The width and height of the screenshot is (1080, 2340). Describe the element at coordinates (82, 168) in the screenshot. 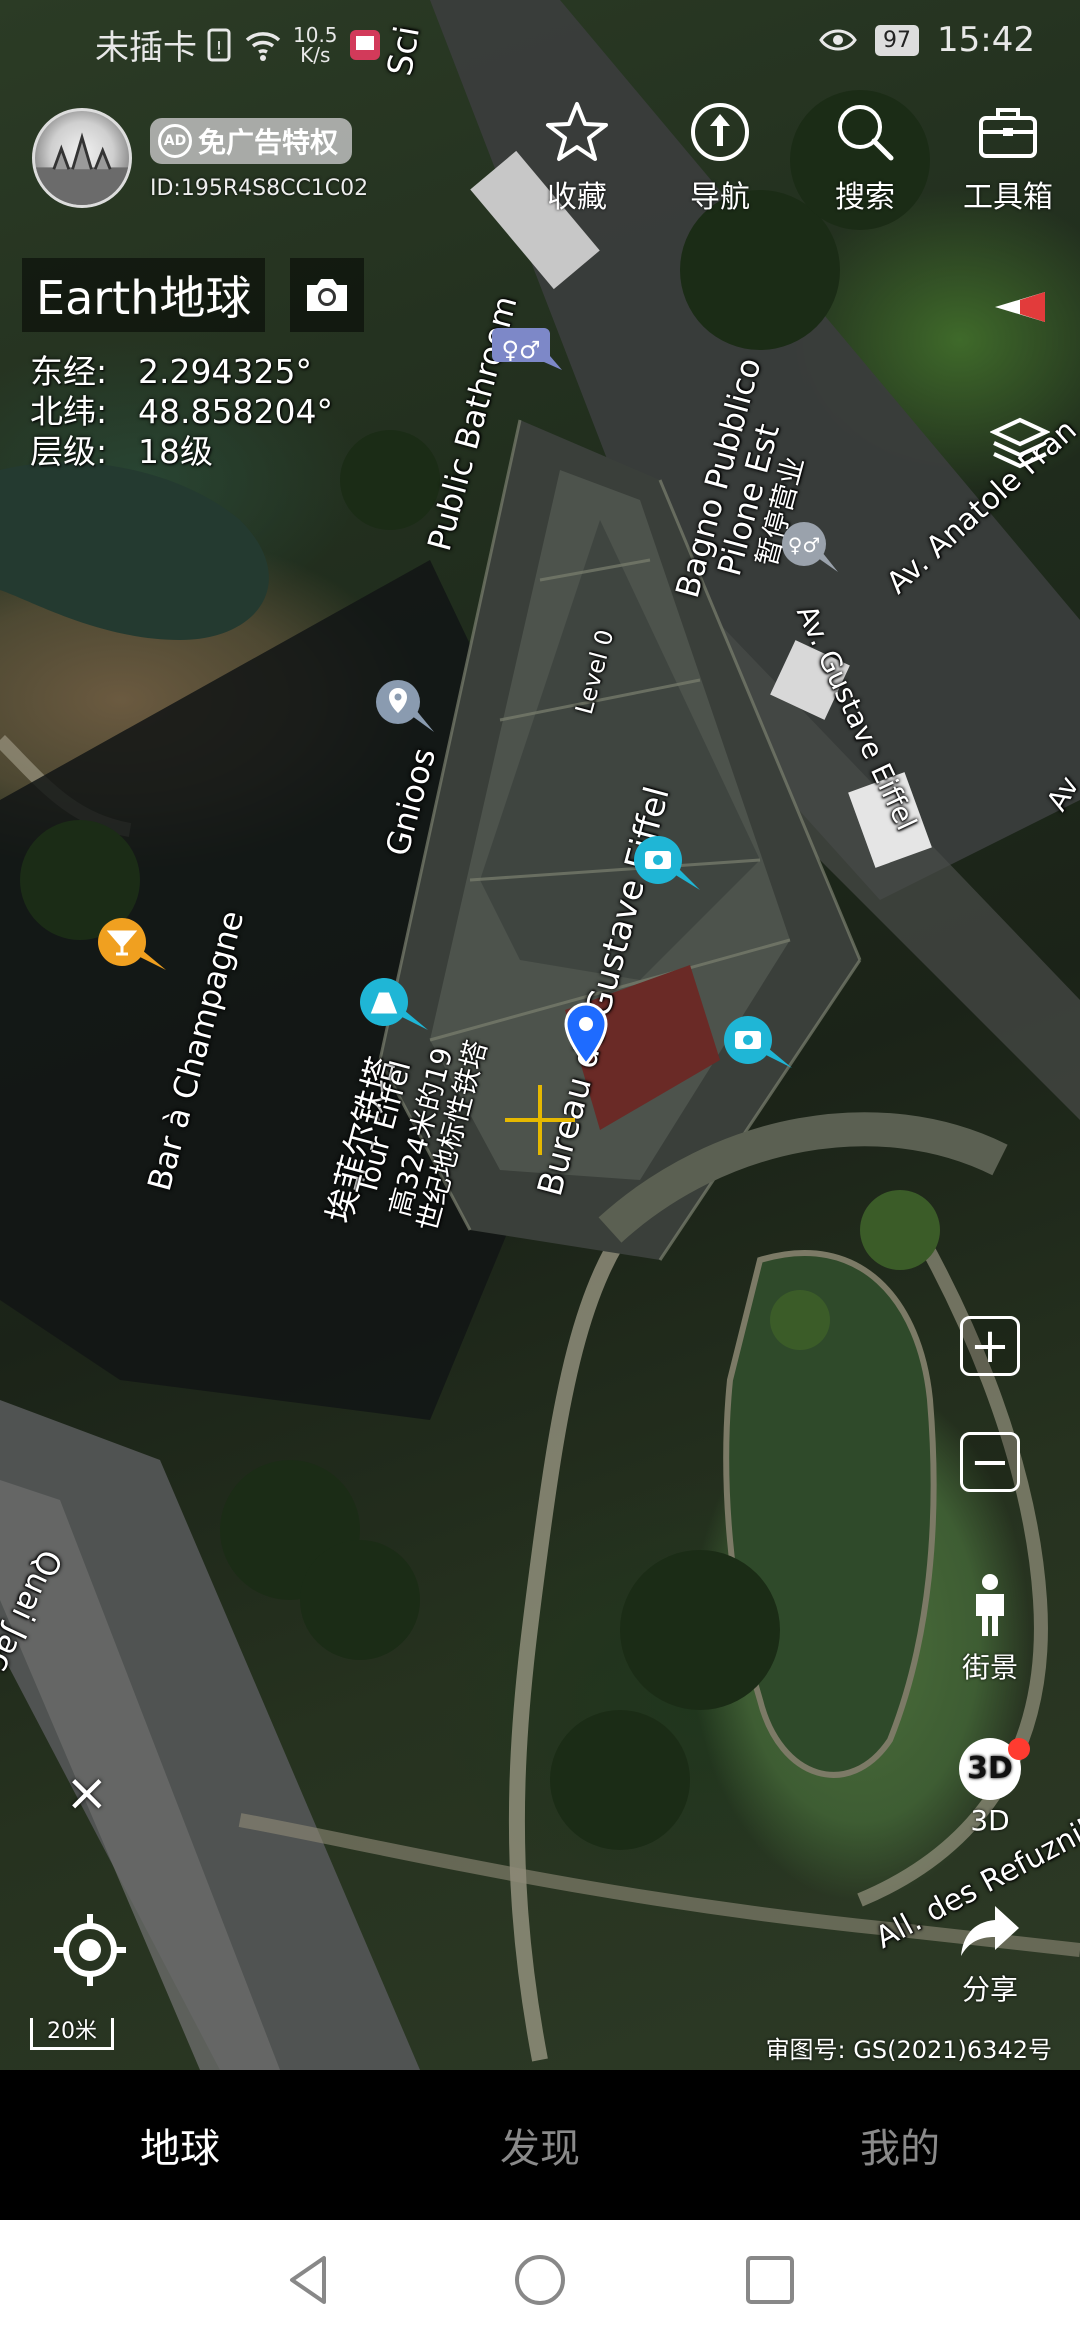

I see `avatar-image` at that location.